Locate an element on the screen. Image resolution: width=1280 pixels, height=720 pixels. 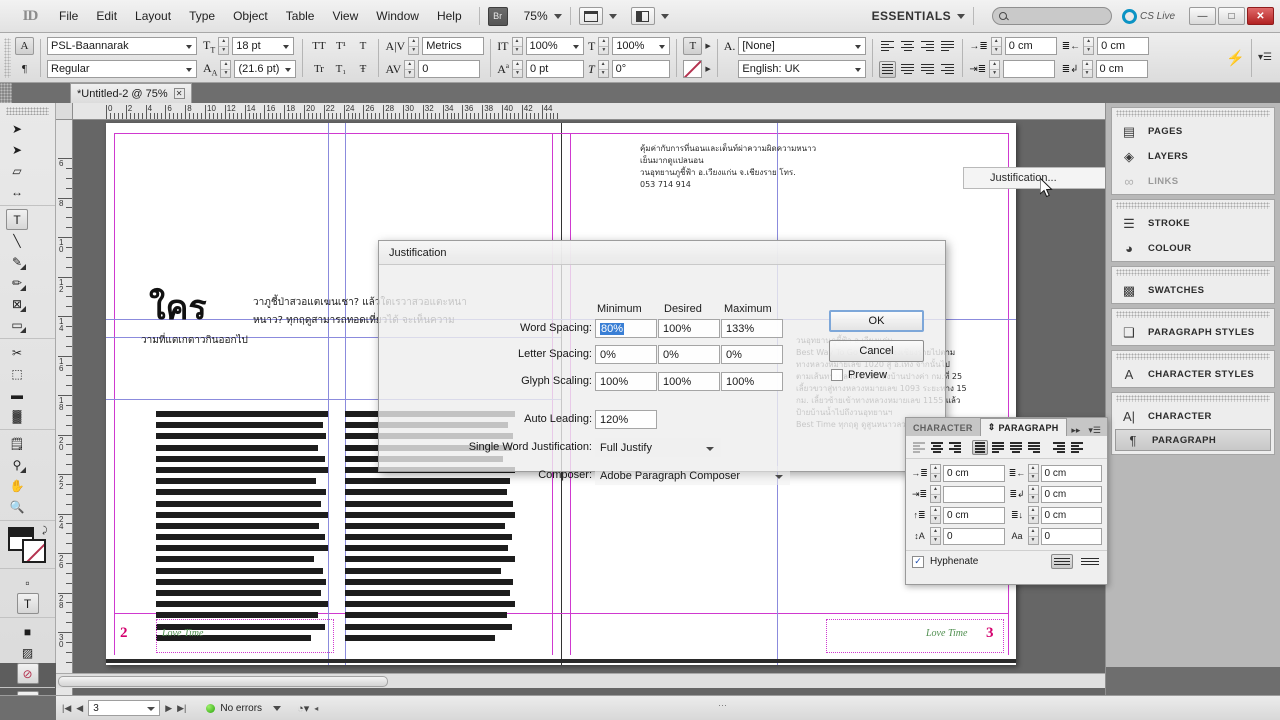
character-formatting-button: A is located at coordinates (24, 46).